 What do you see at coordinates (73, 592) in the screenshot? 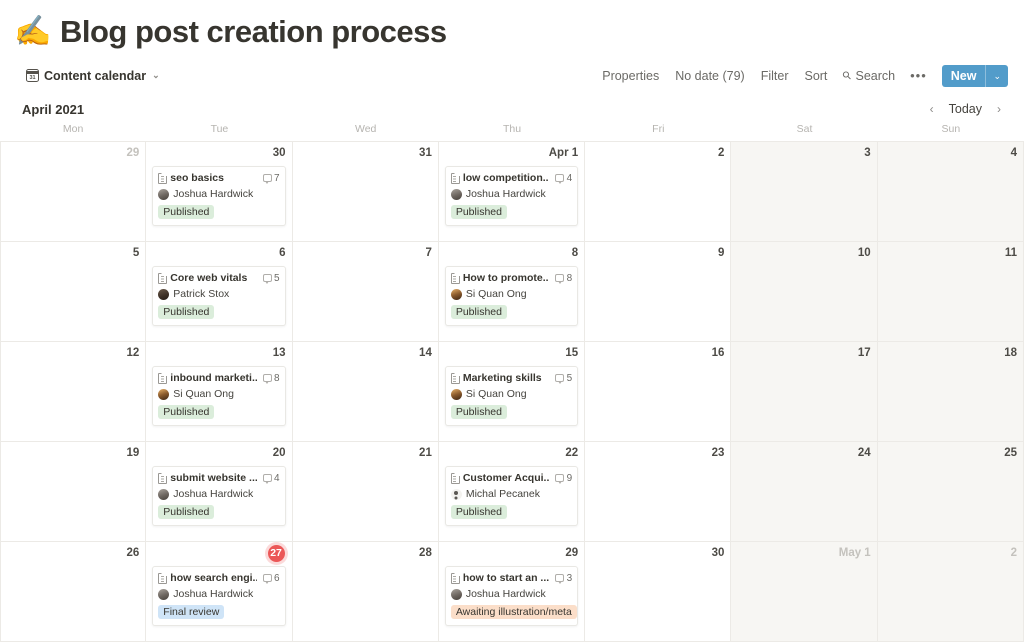
I see `day-cell: 26` at bounding box center [73, 592].